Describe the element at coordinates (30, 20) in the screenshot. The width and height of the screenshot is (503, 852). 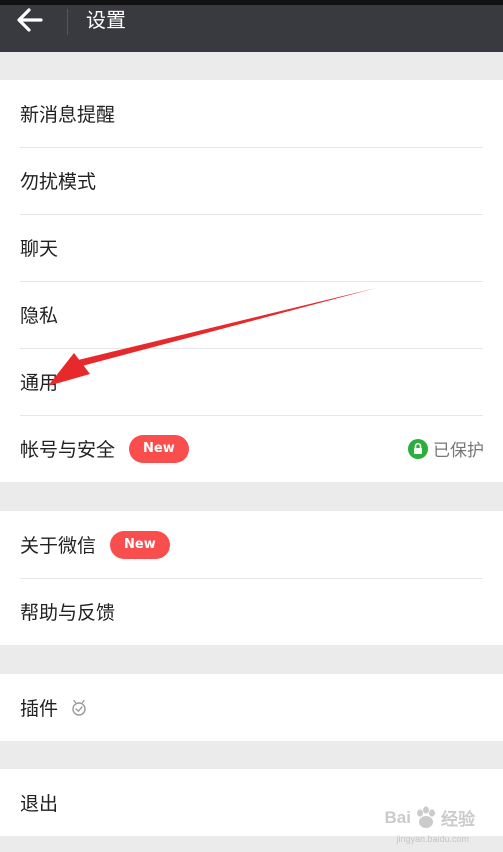
I see `back-arrow-icon` at that location.